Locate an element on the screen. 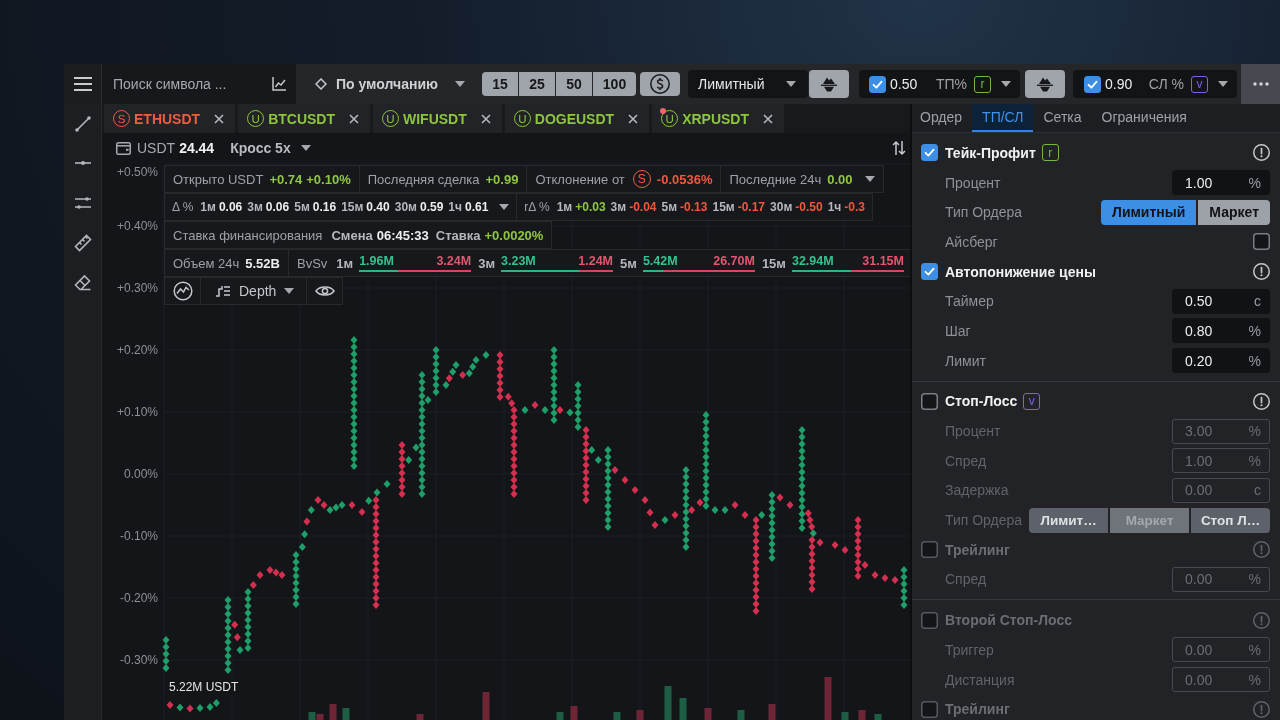 The image size is (1280, 720). field-label: Задержка is located at coordinates (977, 490).